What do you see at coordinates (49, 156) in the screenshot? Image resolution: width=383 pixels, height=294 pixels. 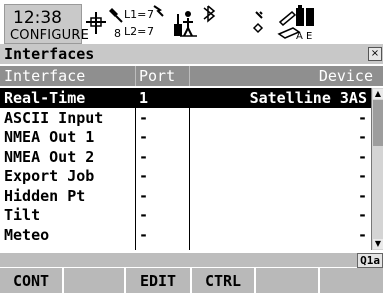 I see `interface-name: NMEA Out 2` at bounding box center [49, 156].